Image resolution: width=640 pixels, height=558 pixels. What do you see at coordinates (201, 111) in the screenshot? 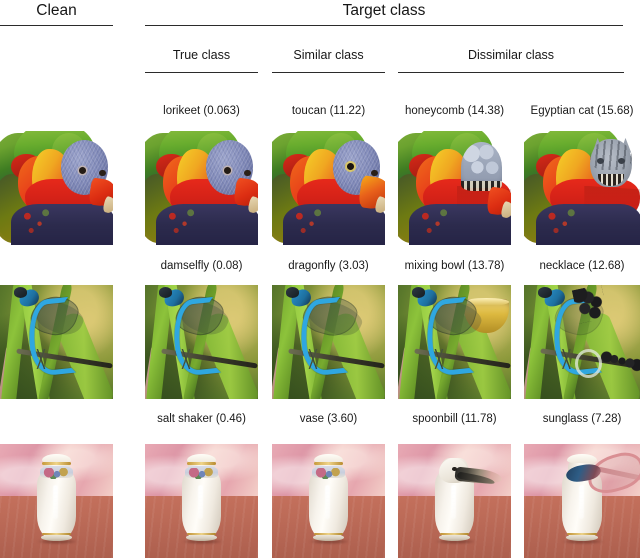
I see `caption-row1-true: lorikeet (0.063)` at bounding box center [201, 111].